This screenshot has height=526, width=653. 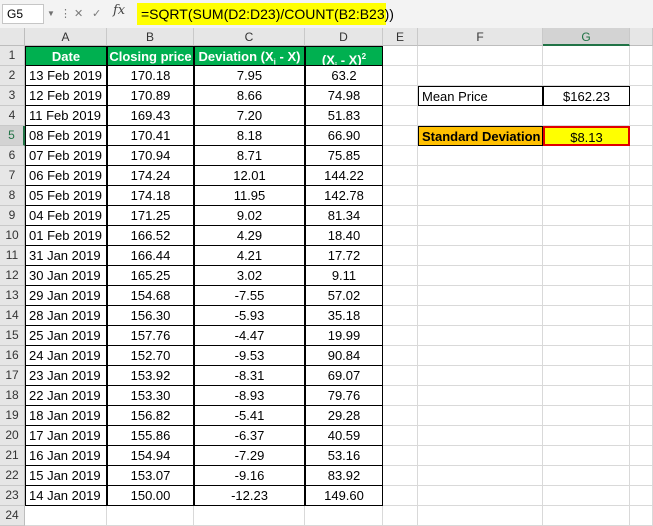 I want to click on table-cell-date: 31 Jan 2019, so click(x=66, y=256).